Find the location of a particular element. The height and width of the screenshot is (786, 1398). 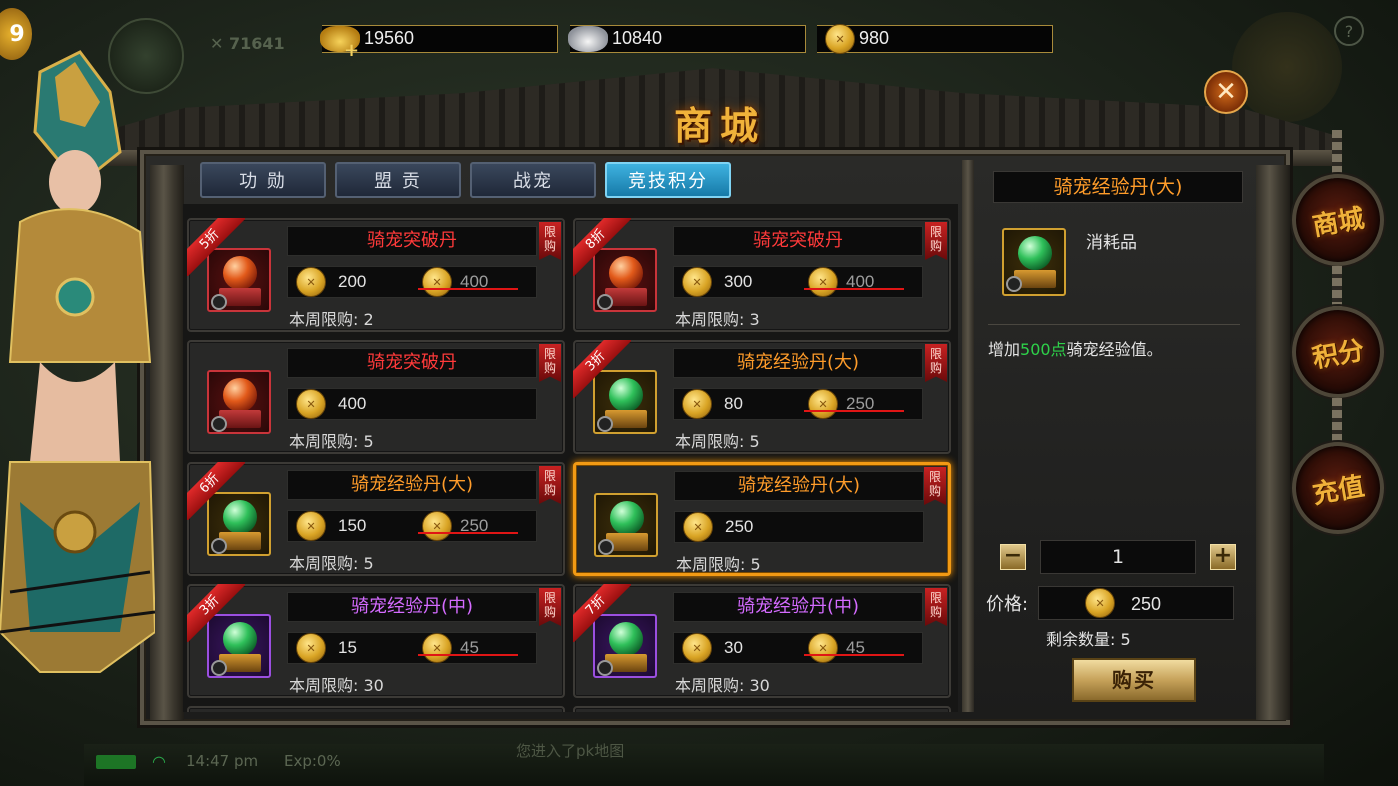

sale-price: 250 is located at coordinates (739, 526).